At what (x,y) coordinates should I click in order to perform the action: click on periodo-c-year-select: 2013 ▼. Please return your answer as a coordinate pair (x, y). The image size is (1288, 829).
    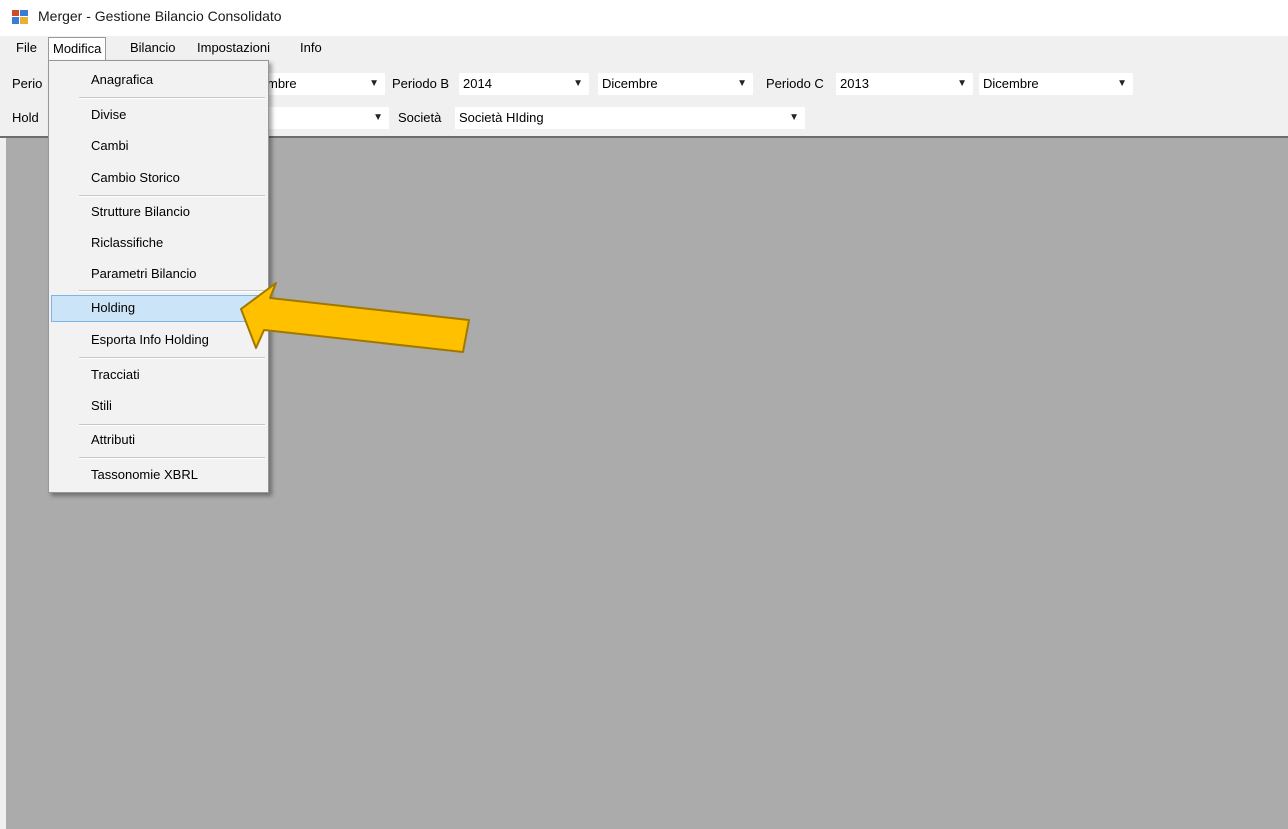
    Looking at the image, I should click on (904, 84).